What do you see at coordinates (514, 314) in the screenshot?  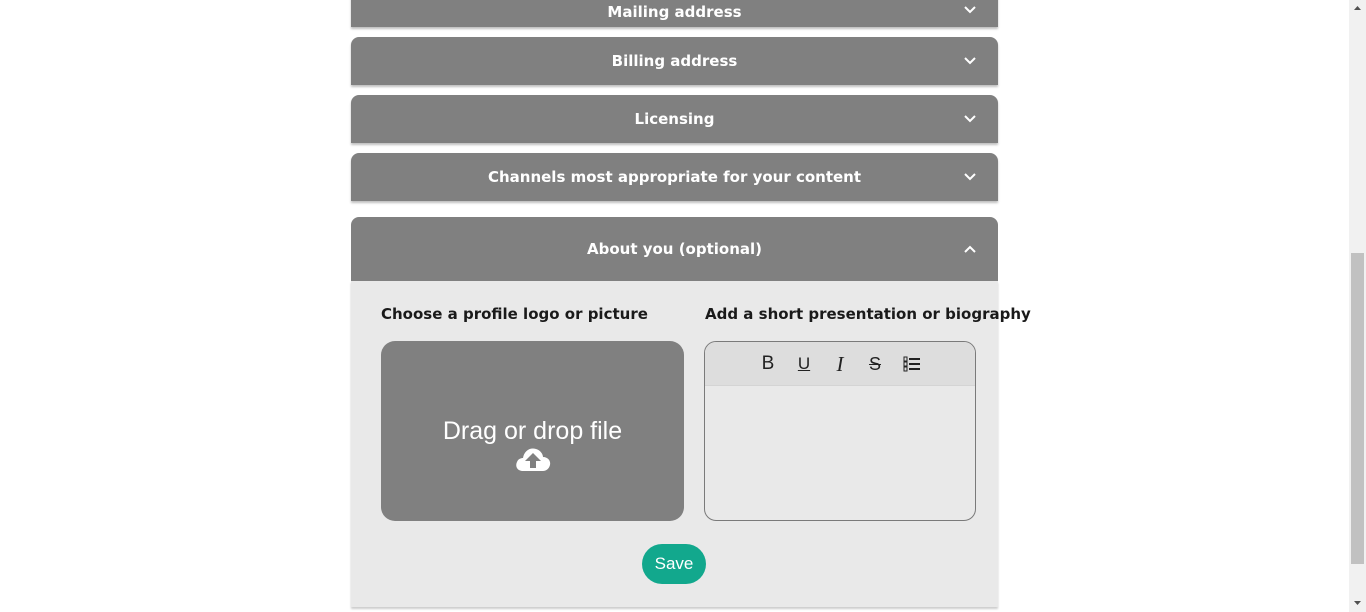 I see `logo-section-title: Choose a profile logo or picture` at bounding box center [514, 314].